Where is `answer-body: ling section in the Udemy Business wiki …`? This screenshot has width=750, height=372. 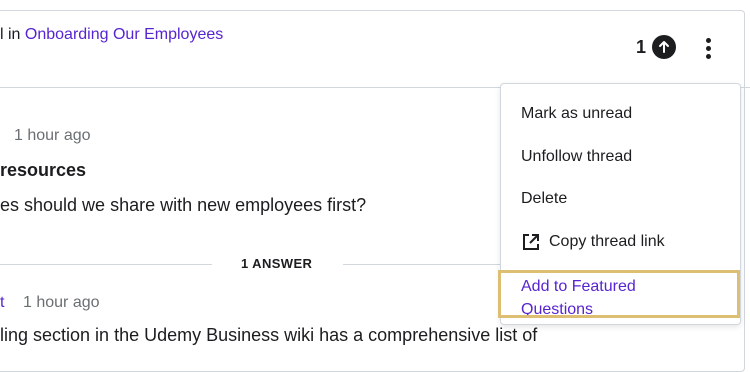 answer-body: ling section in the Udemy Business wiki … is located at coordinates (269, 335).